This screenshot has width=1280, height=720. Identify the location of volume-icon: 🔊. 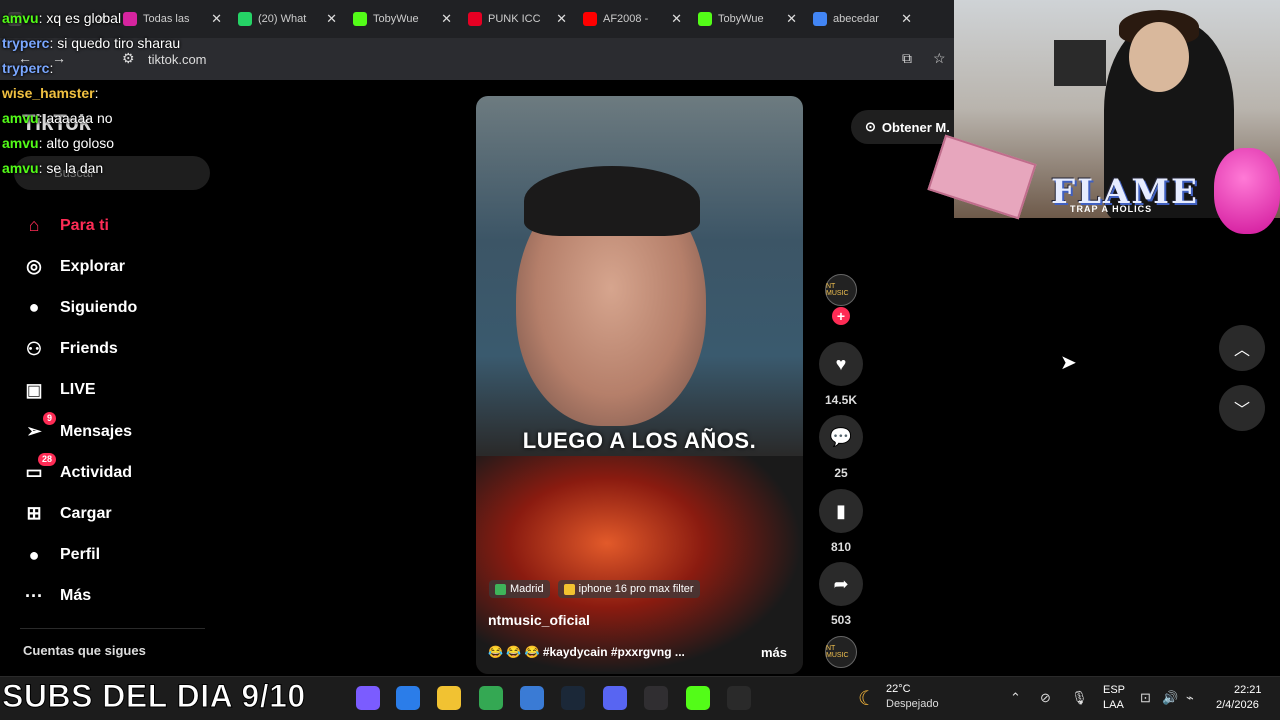
(1170, 698).